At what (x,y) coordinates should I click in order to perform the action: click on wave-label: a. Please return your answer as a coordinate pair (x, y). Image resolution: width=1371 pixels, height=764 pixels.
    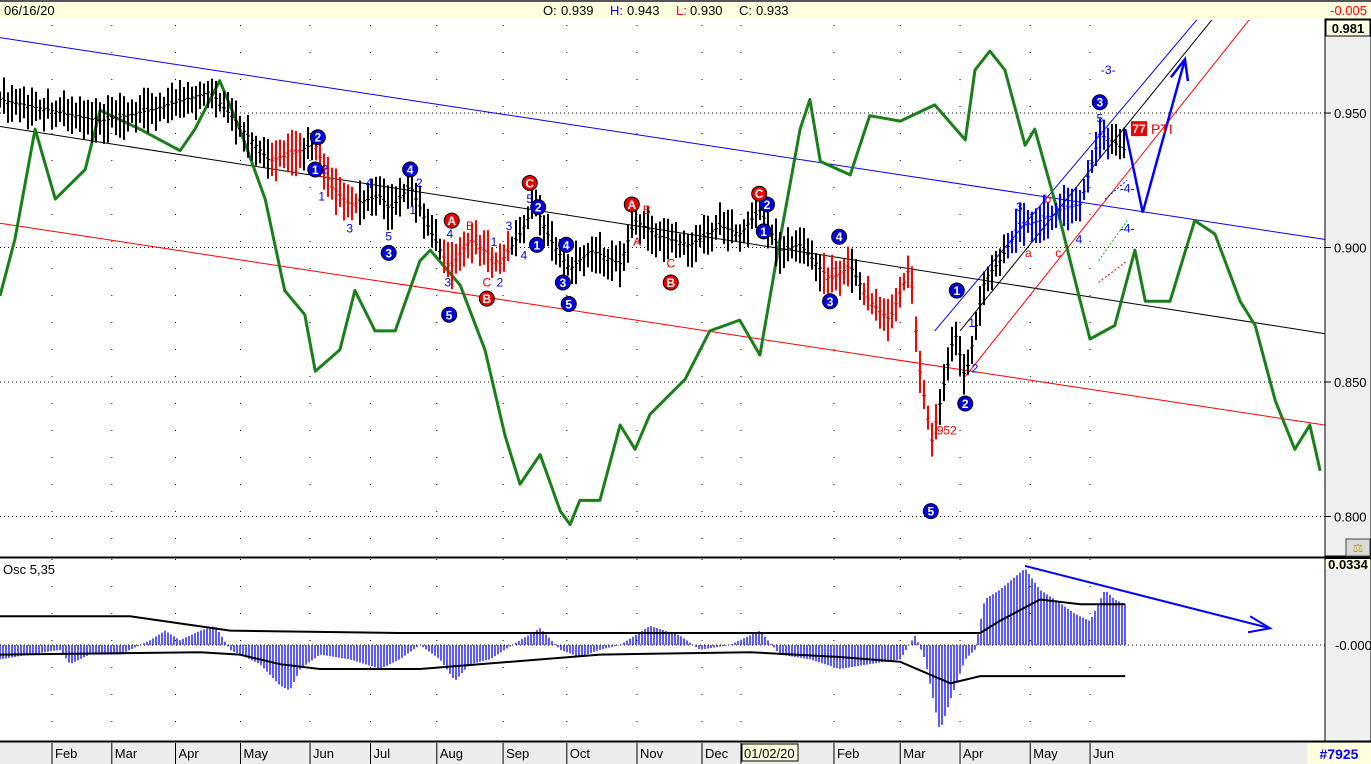
    Looking at the image, I should click on (1028, 253).